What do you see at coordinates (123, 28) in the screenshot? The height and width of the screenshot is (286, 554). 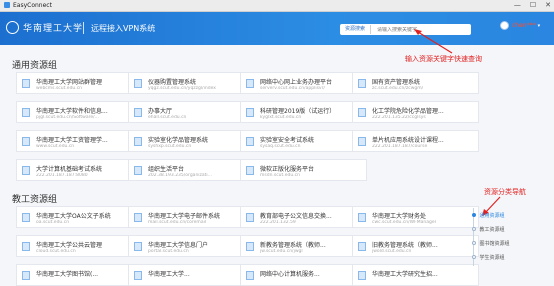 I see `system-title: 远程接入VPN系统` at bounding box center [123, 28].